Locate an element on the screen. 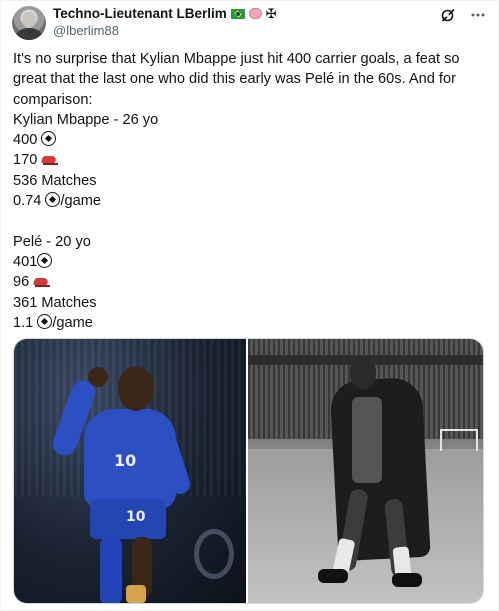 This screenshot has width=499, height=611. fist is located at coordinates (98, 377).